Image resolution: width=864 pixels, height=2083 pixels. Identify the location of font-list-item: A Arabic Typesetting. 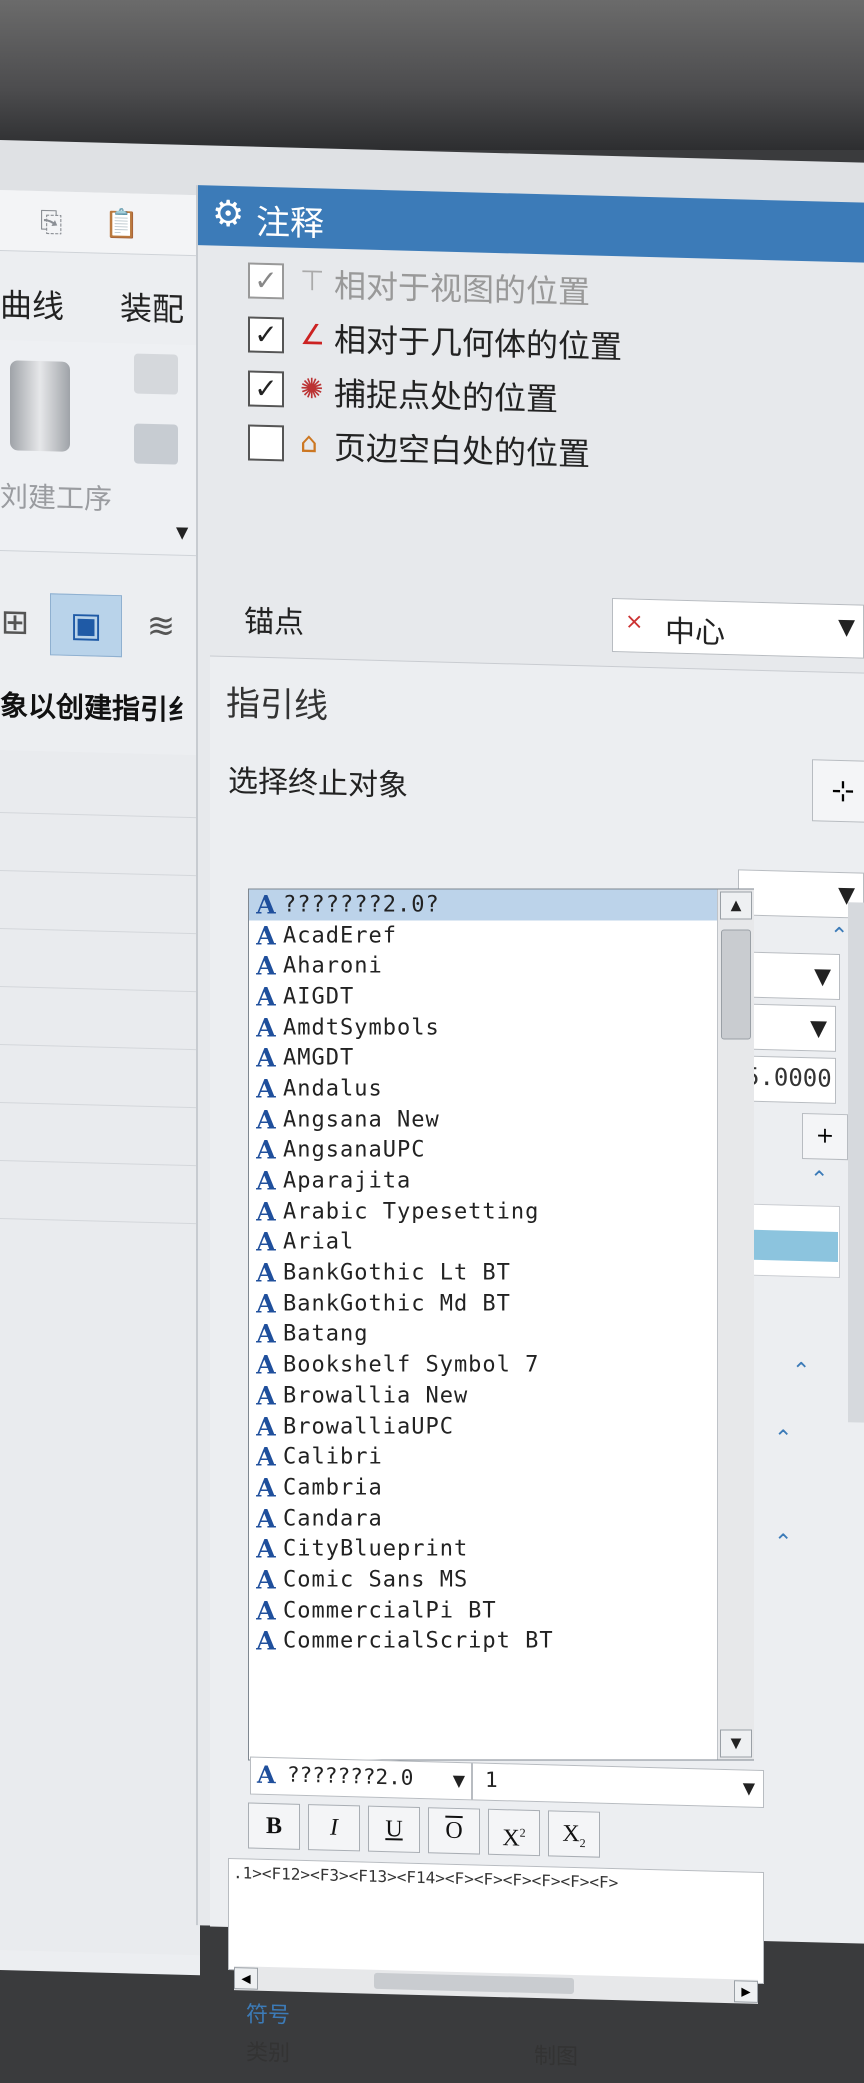
(483, 1211).